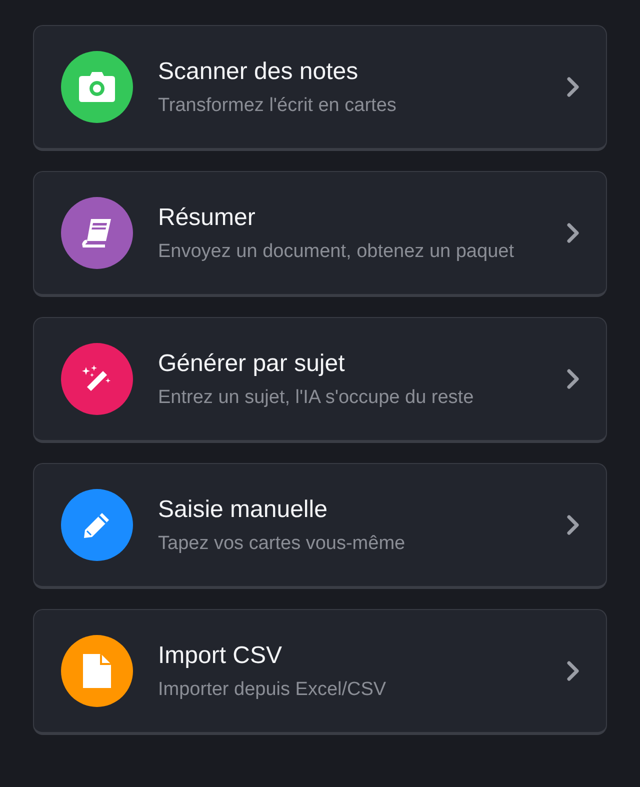  Describe the element at coordinates (273, 689) in the screenshot. I see `option-subtitle: Importer depuis Excel/CSV` at that location.